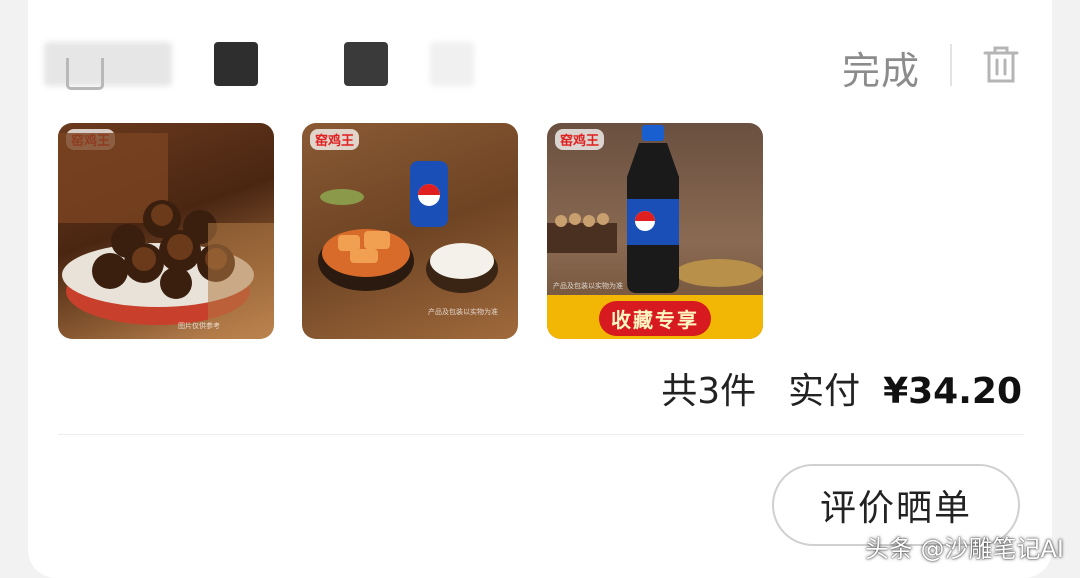 Image resolution: width=1080 pixels, height=578 pixels. I want to click on done-button: 完成, so click(881, 67).